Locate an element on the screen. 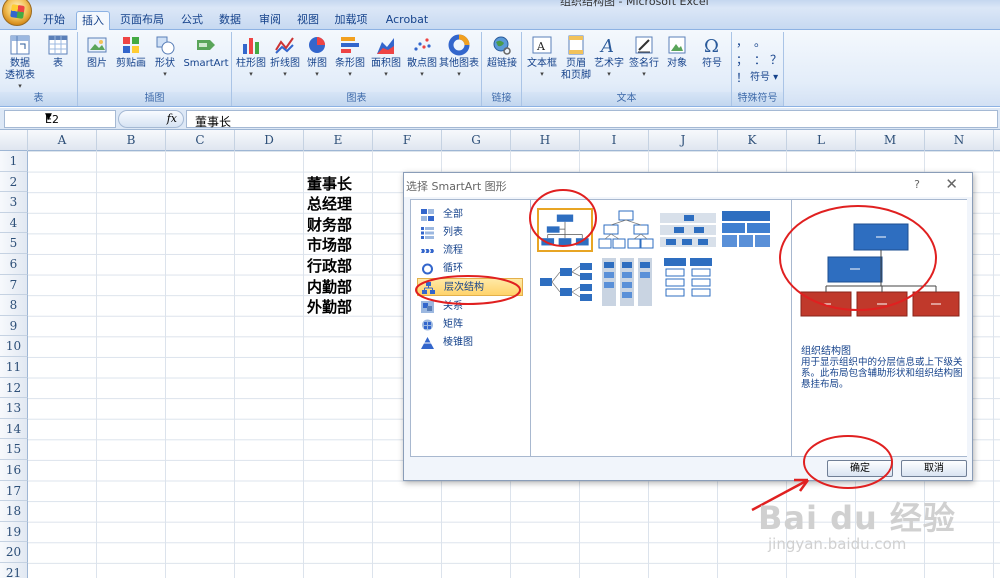  symbol-dropdown-button: 符号 ▾ is located at coordinates (764, 78).